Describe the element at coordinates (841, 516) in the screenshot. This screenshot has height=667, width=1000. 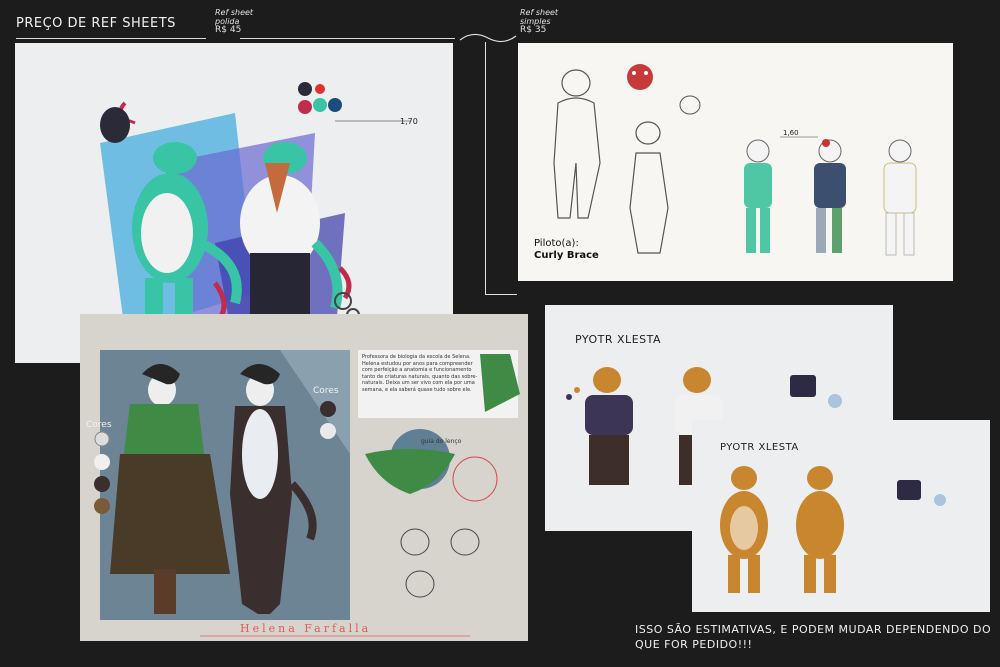
I see `sheet-pyotr-base: PYOTR XLESTA` at that location.